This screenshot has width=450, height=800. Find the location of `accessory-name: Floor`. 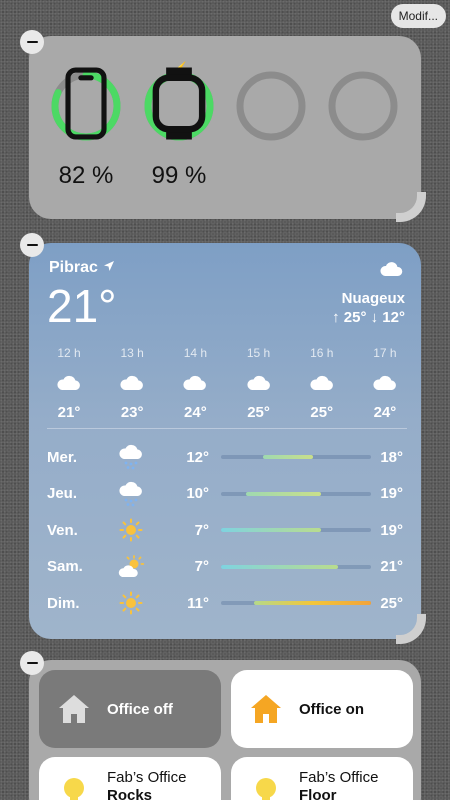

accessory-name: Floor is located at coordinates (318, 793).